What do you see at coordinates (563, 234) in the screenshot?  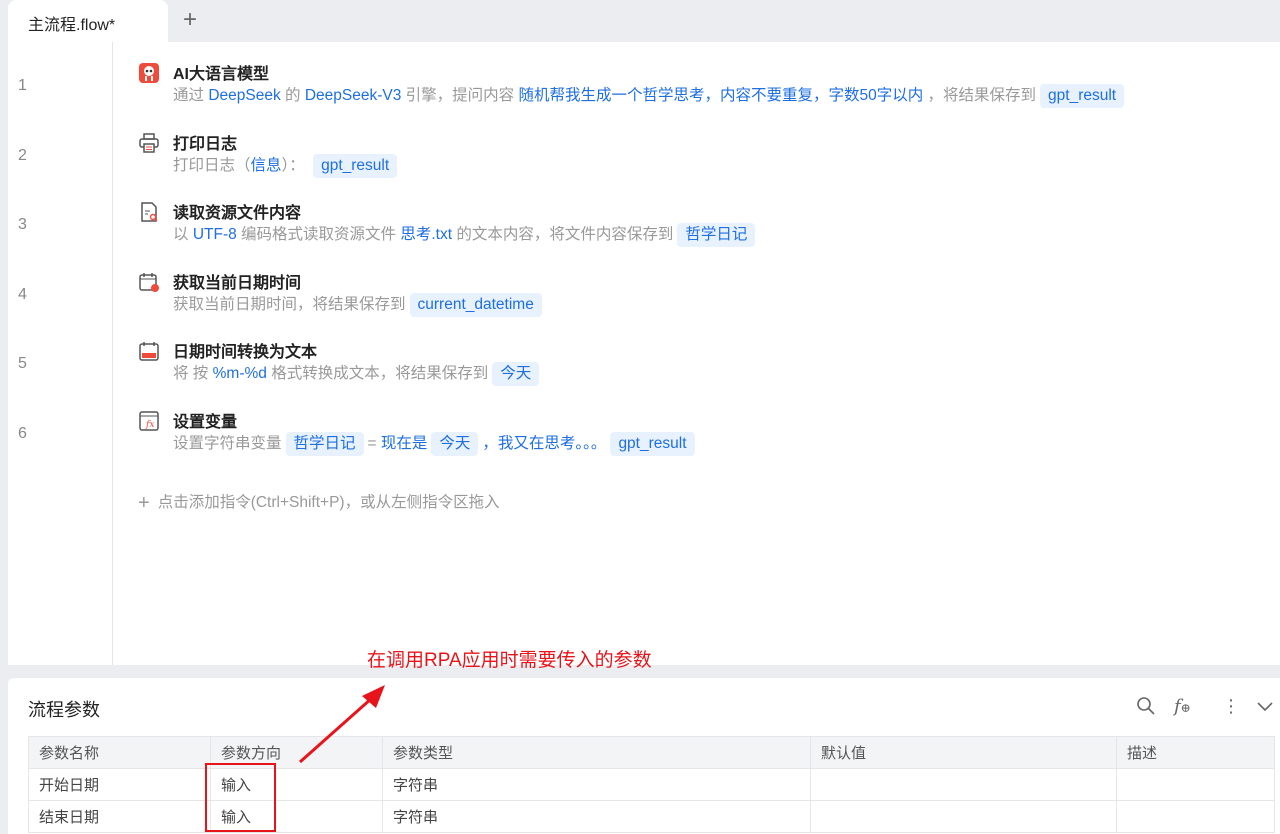 I see `desc-text: 的文本内容，将文件内容保存到` at bounding box center [563, 234].